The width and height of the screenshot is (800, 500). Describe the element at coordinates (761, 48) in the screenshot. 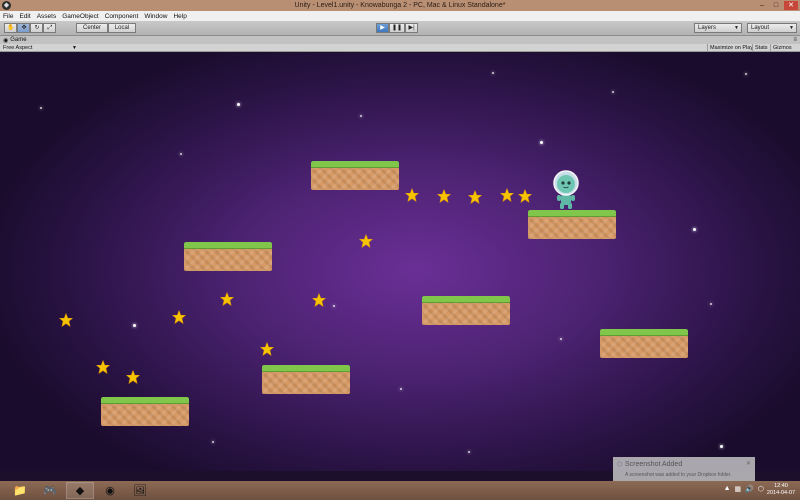

I see `stats-toggle: Stats` at that location.